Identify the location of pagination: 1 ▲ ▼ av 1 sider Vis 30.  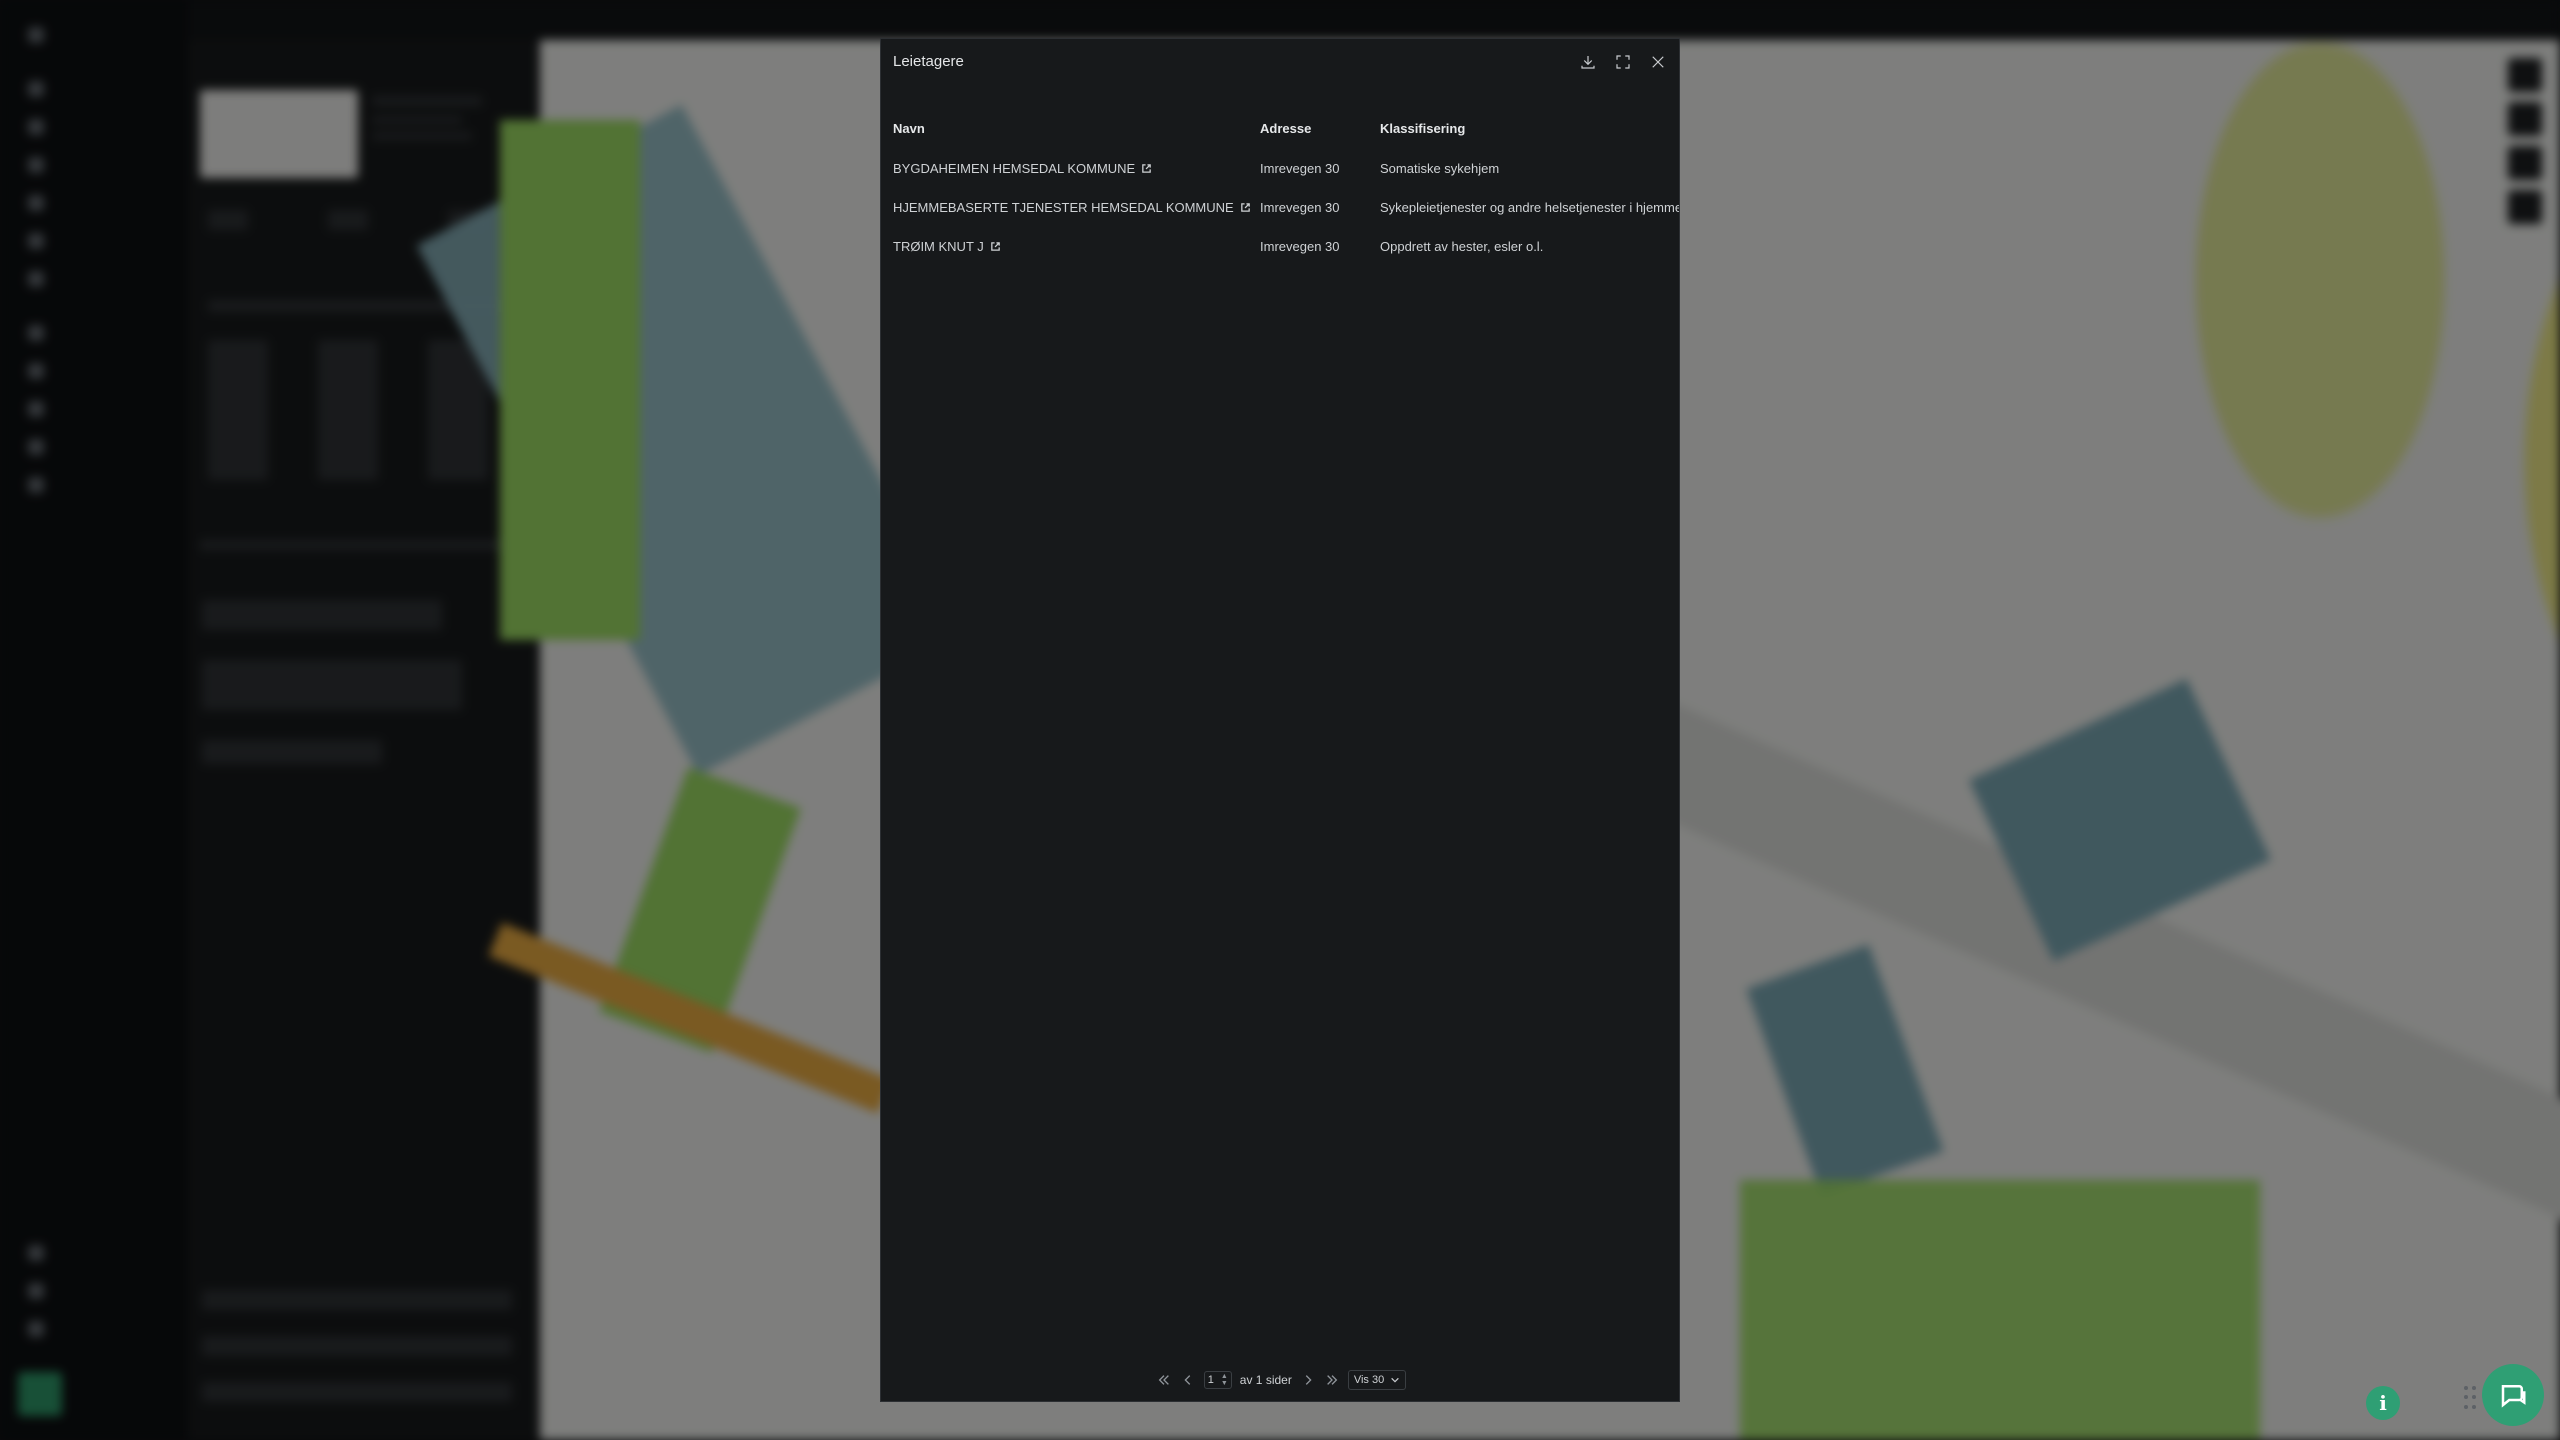
(1280, 1380).